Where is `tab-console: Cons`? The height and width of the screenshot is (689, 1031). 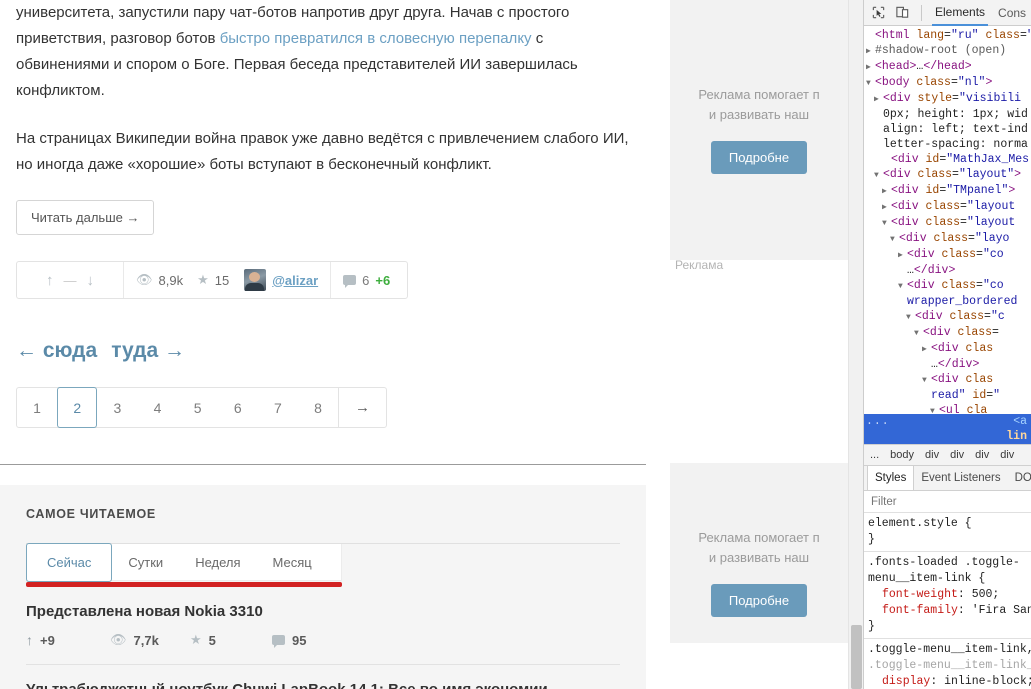 tab-console: Cons is located at coordinates (1012, 13).